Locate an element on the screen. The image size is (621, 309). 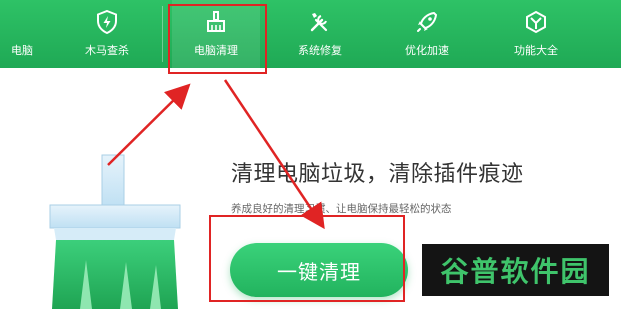
arrow-to-nav is located at coordinates (149, 124).